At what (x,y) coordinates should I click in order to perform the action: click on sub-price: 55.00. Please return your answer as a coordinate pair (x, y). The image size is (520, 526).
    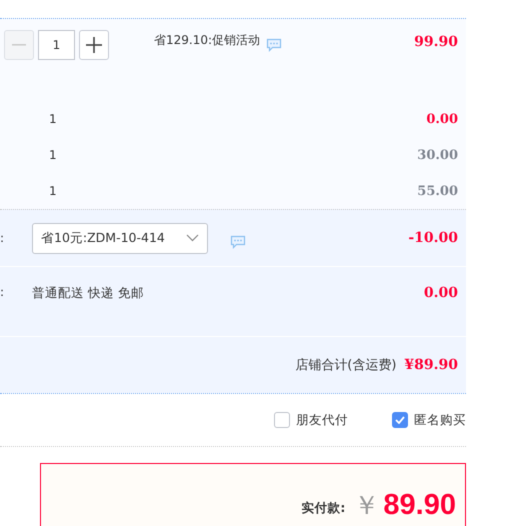
    Looking at the image, I should click on (437, 191).